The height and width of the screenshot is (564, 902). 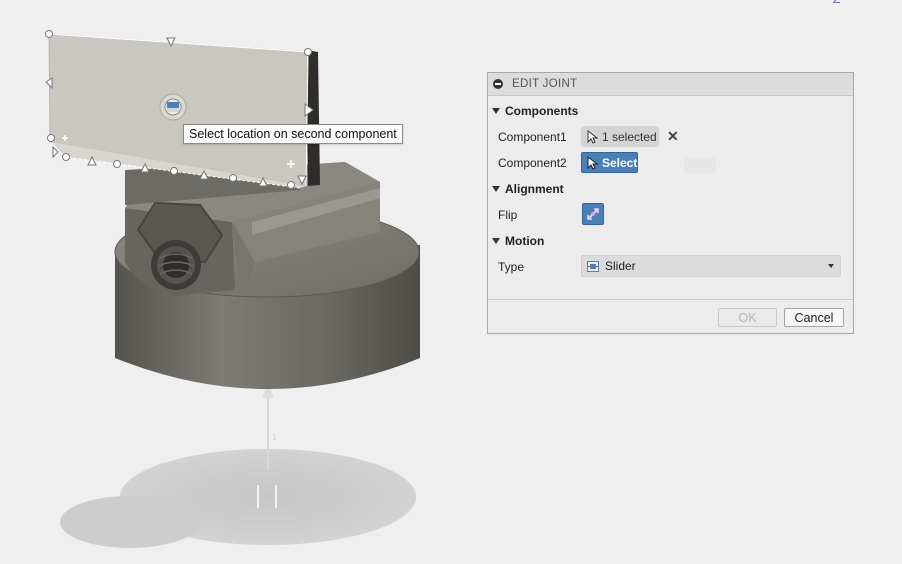 What do you see at coordinates (629, 136) in the screenshot?
I see `component1-value: 1 selected` at bounding box center [629, 136].